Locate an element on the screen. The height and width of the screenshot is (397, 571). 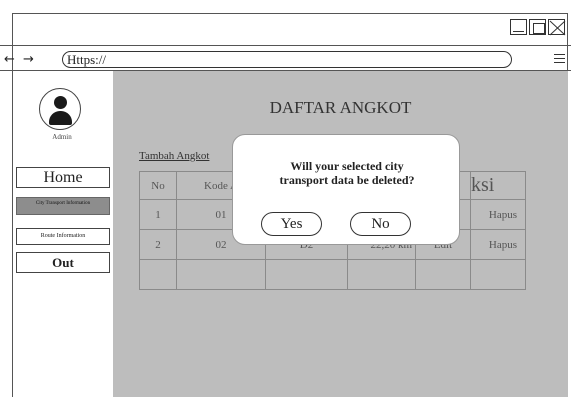
header-aksi: ksi is located at coordinates (498, 185).